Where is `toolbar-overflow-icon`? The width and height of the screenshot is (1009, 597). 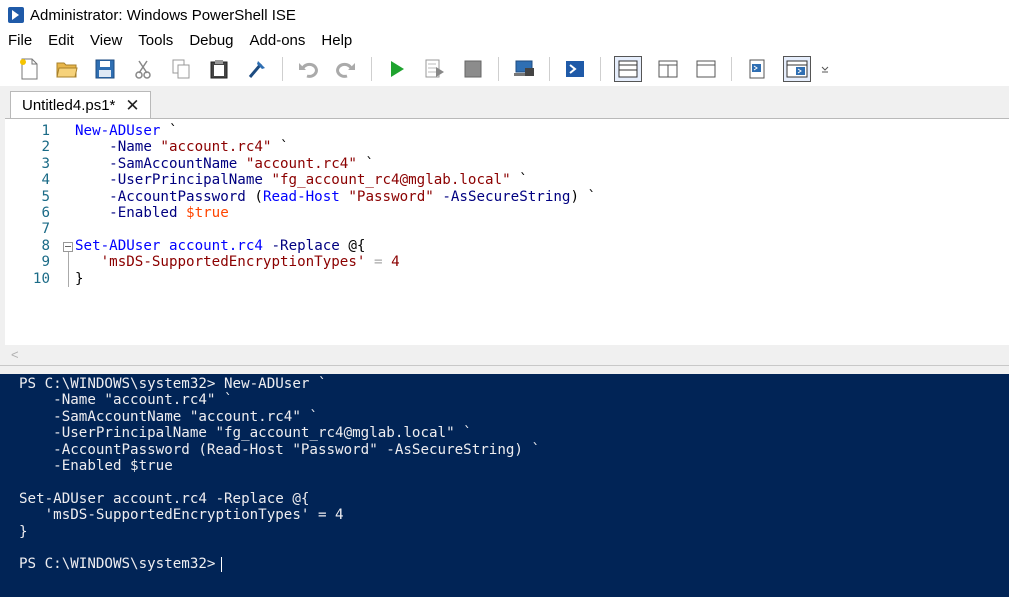 toolbar-overflow-icon is located at coordinates (825, 69).